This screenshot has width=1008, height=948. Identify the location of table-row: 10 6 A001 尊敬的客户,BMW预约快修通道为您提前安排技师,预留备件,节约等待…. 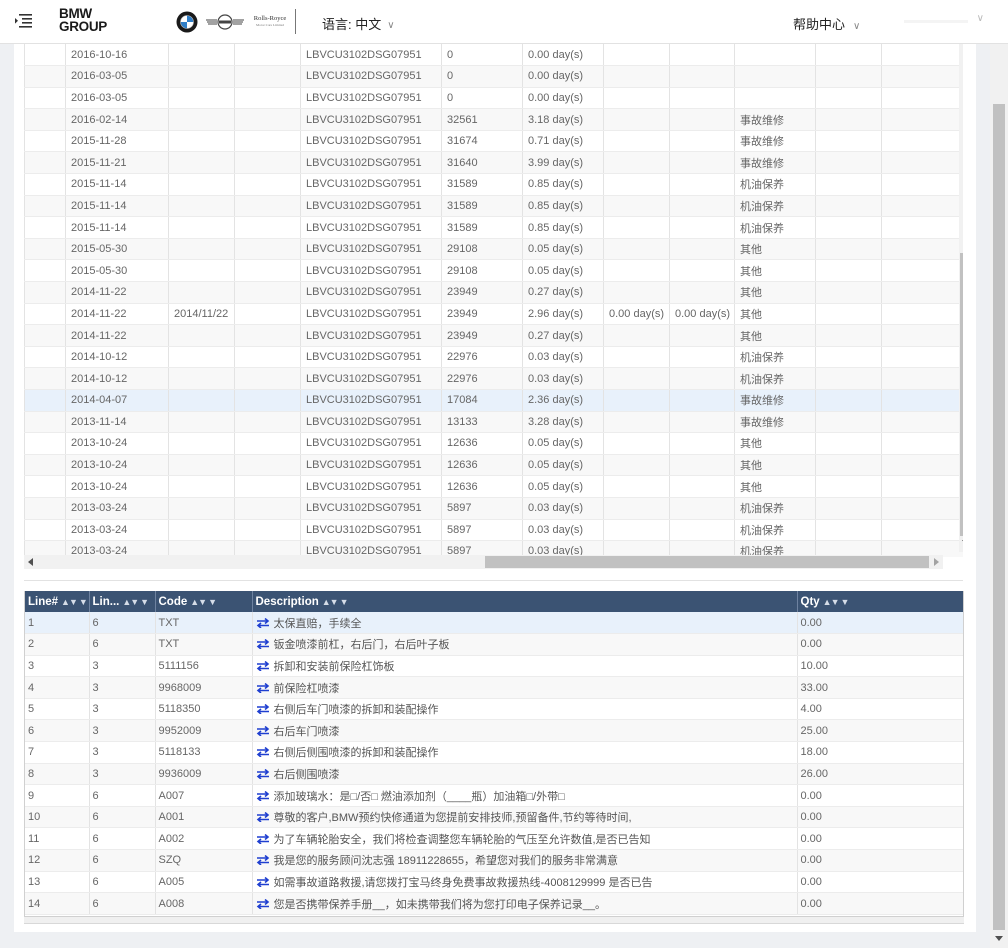
(494, 817).